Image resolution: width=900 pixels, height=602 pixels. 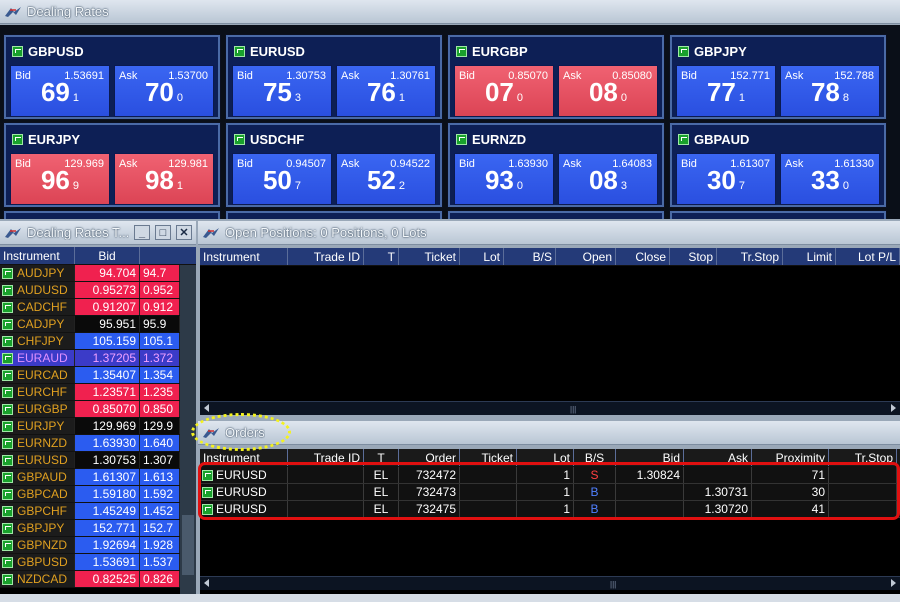 What do you see at coordinates (98, 392) in the screenshot?
I see `watchlist-row: EURCHF 1.23571 1.235` at bounding box center [98, 392].